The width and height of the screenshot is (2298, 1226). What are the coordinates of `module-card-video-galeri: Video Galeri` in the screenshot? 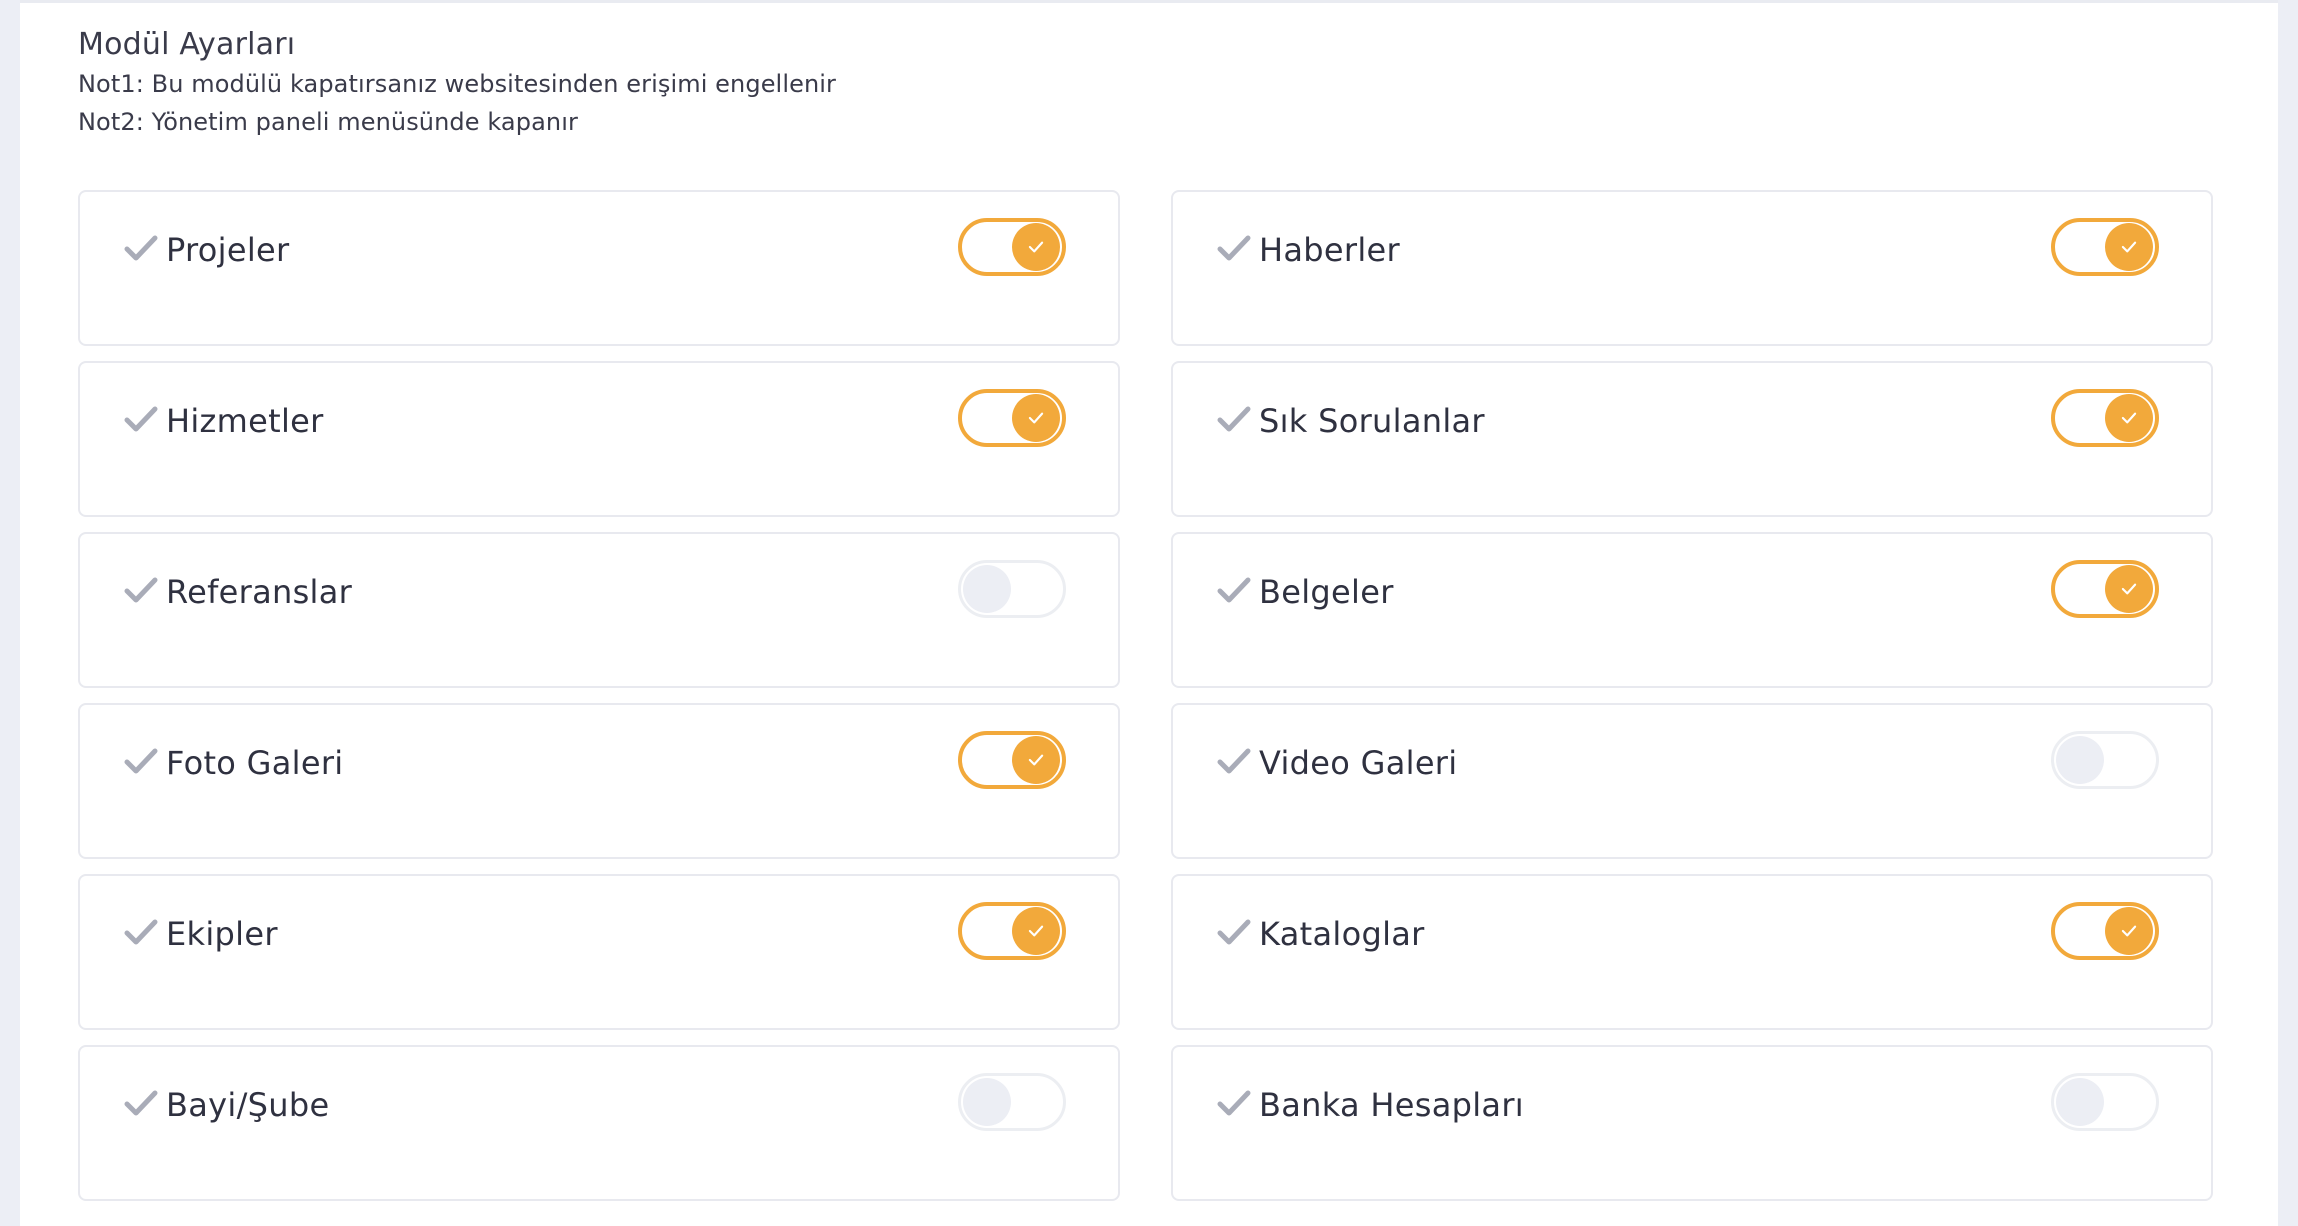 It's located at (1692, 781).